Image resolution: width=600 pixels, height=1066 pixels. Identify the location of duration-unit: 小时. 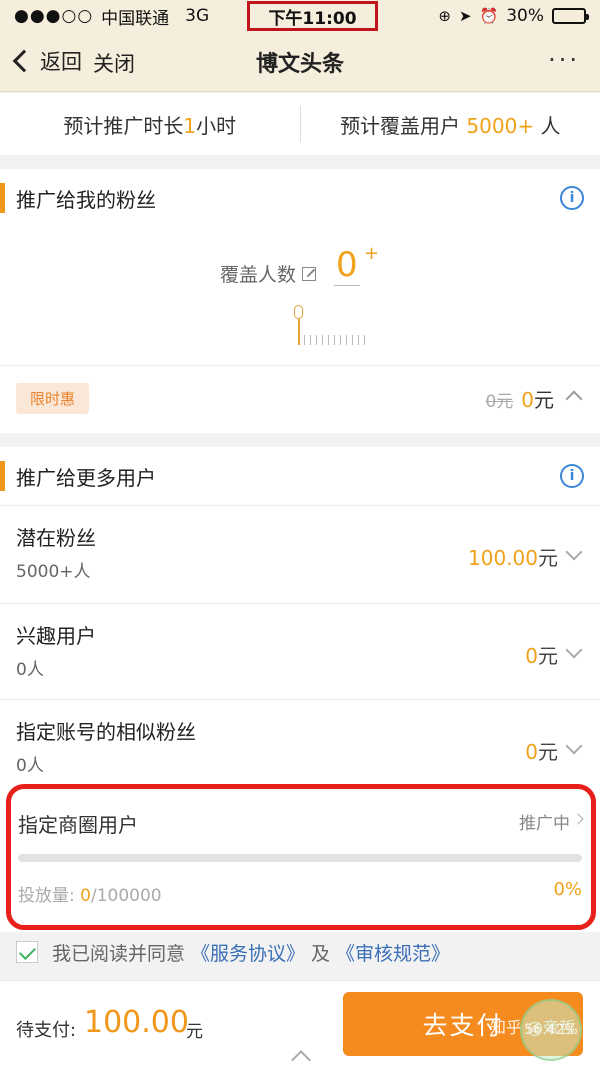
(216, 125).